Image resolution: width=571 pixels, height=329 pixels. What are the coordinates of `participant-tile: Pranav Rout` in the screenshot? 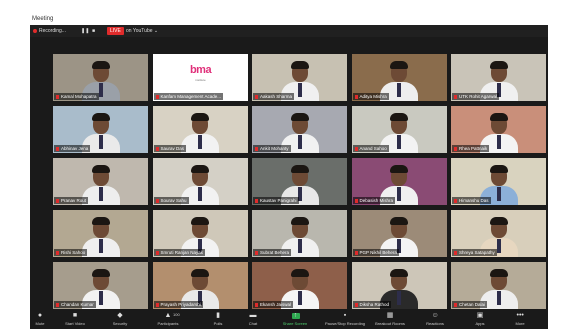 It's located at (100, 181).